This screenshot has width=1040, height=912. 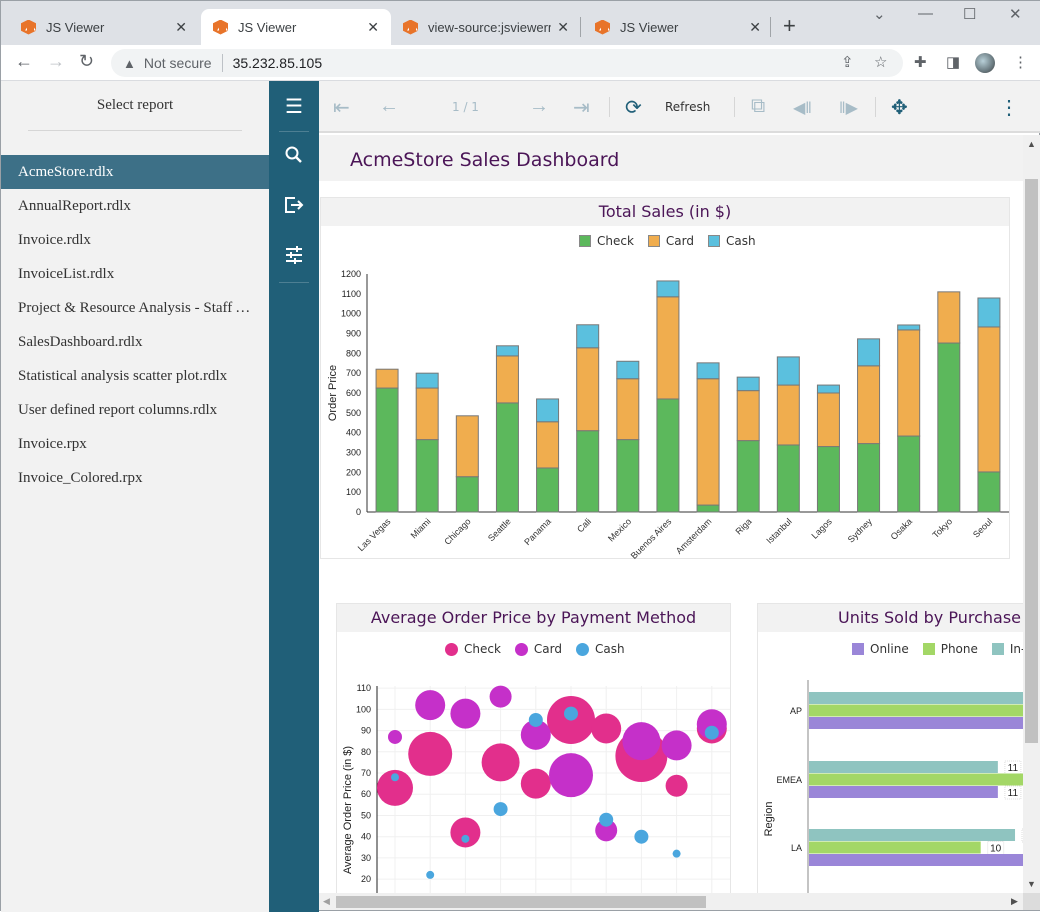 What do you see at coordinates (178, 63) in the screenshot?
I see `security-status: Not secure` at bounding box center [178, 63].